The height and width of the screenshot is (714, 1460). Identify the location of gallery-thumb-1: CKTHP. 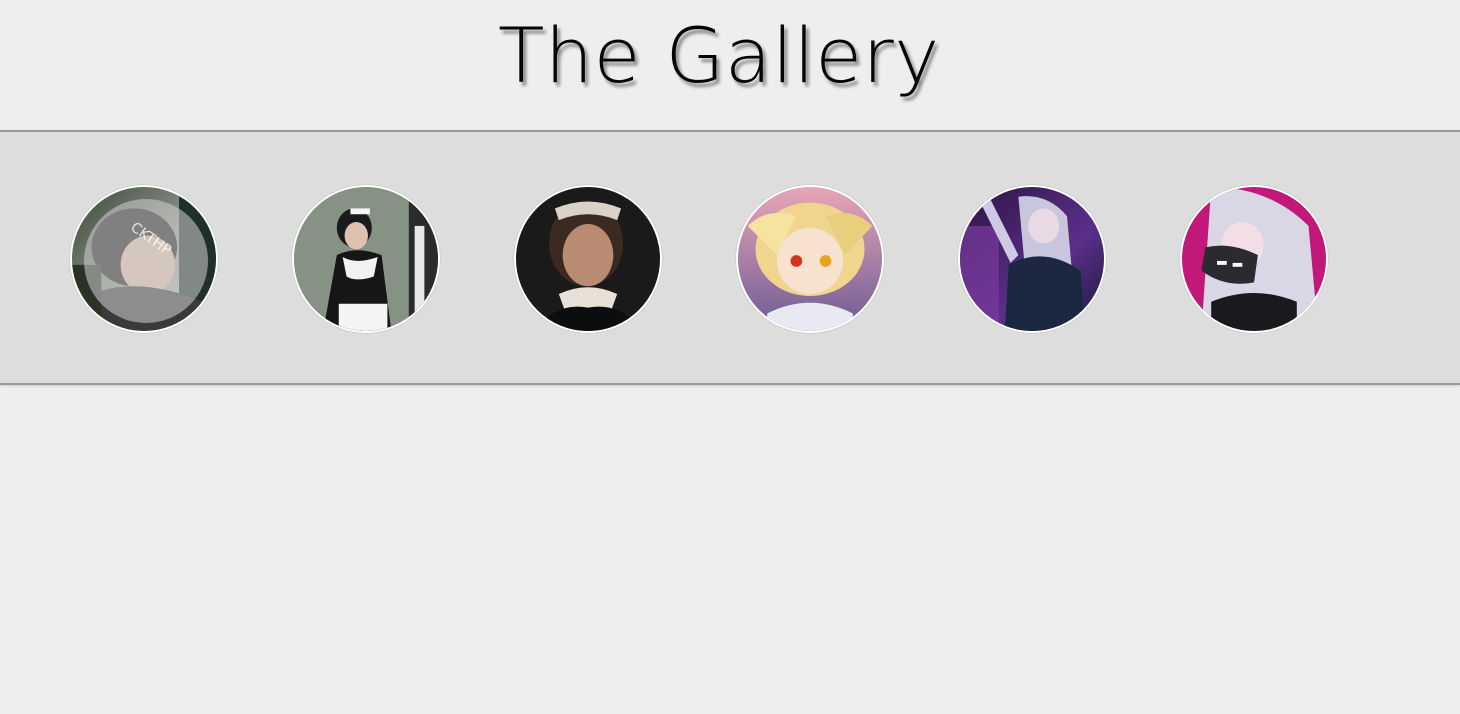
(144, 259).